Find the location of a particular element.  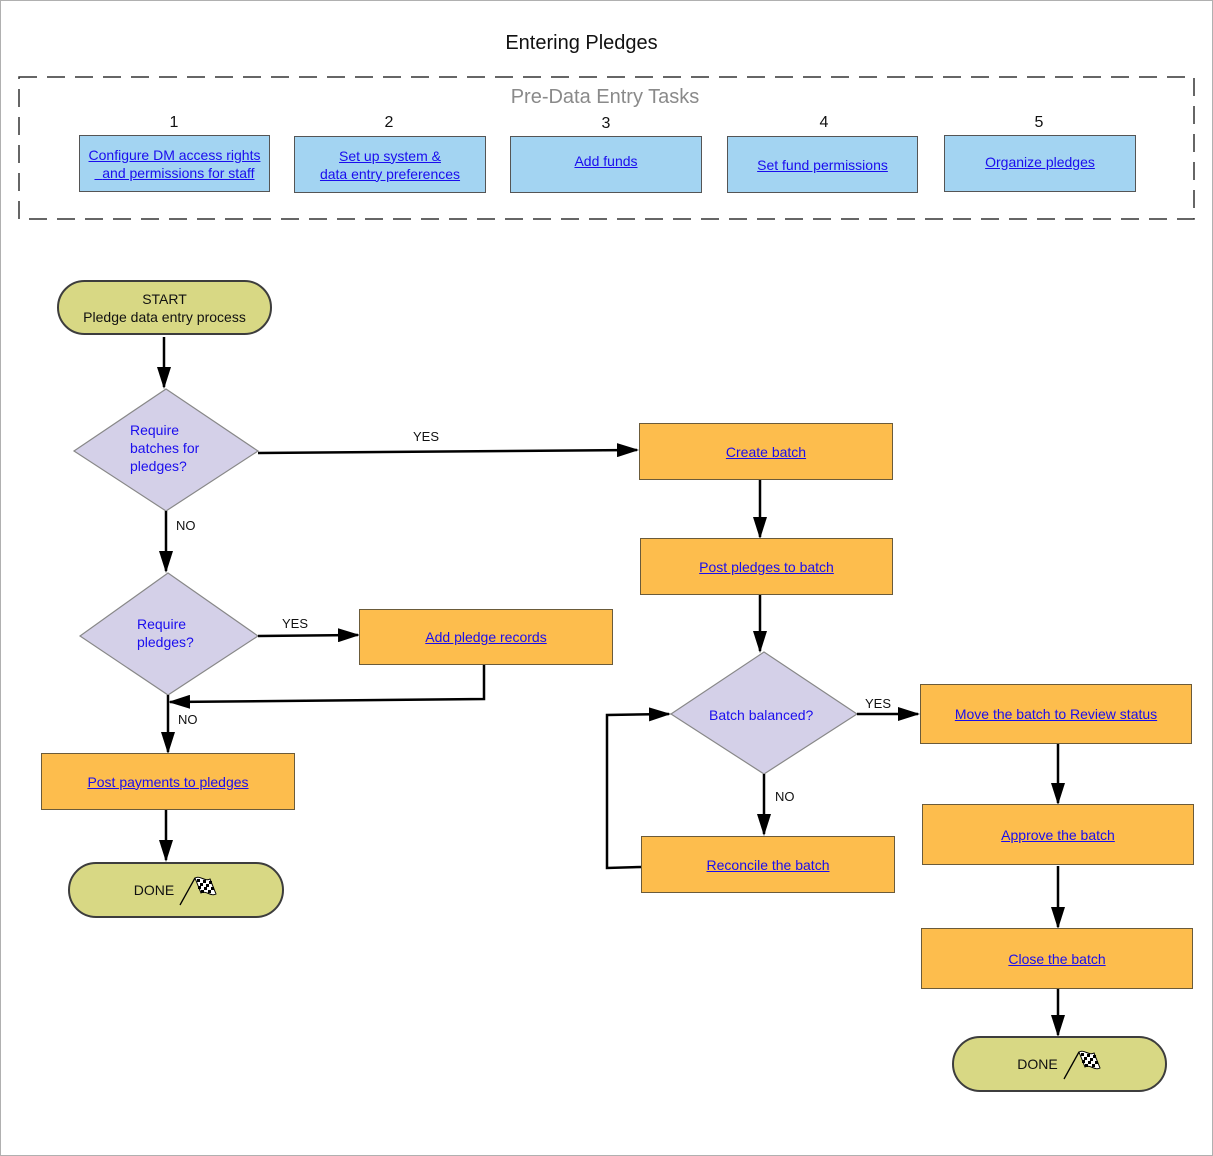

task-add-funds: Add funds is located at coordinates (606, 164).